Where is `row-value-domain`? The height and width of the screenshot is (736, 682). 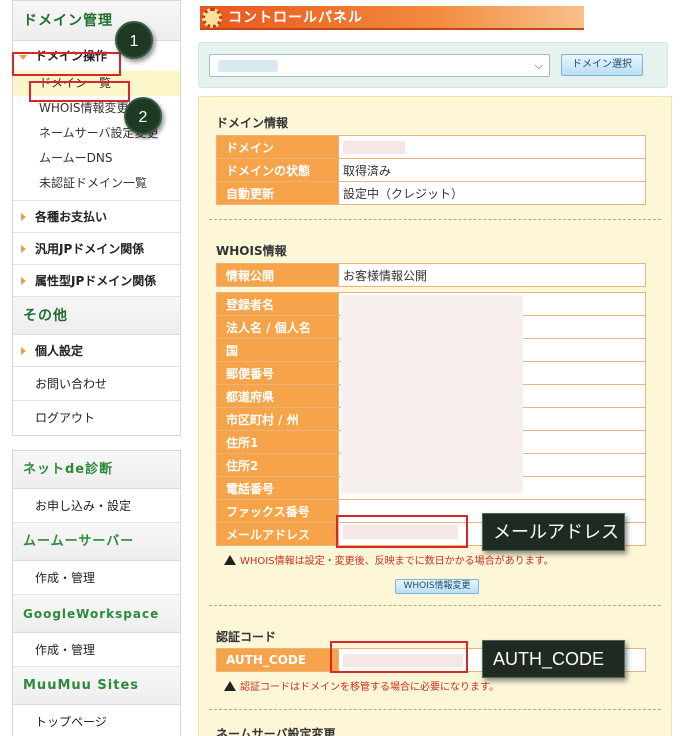 row-value-domain is located at coordinates (492, 147).